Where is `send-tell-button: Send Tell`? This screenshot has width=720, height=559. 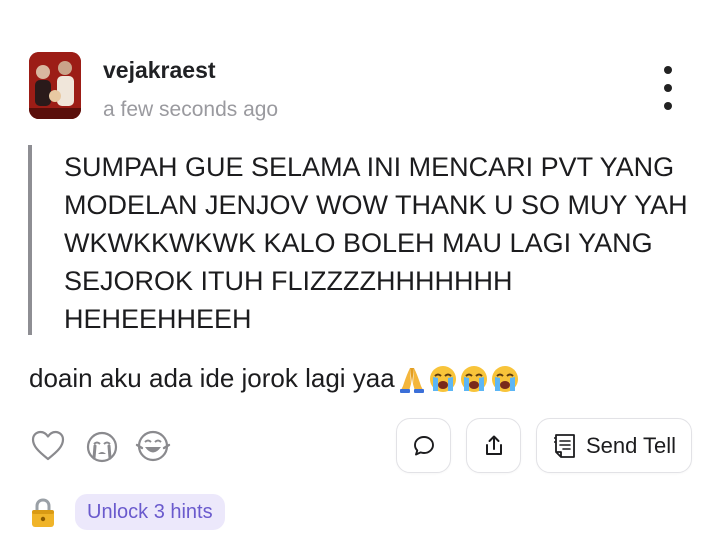
send-tell-button: Send Tell is located at coordinates (614, 445).